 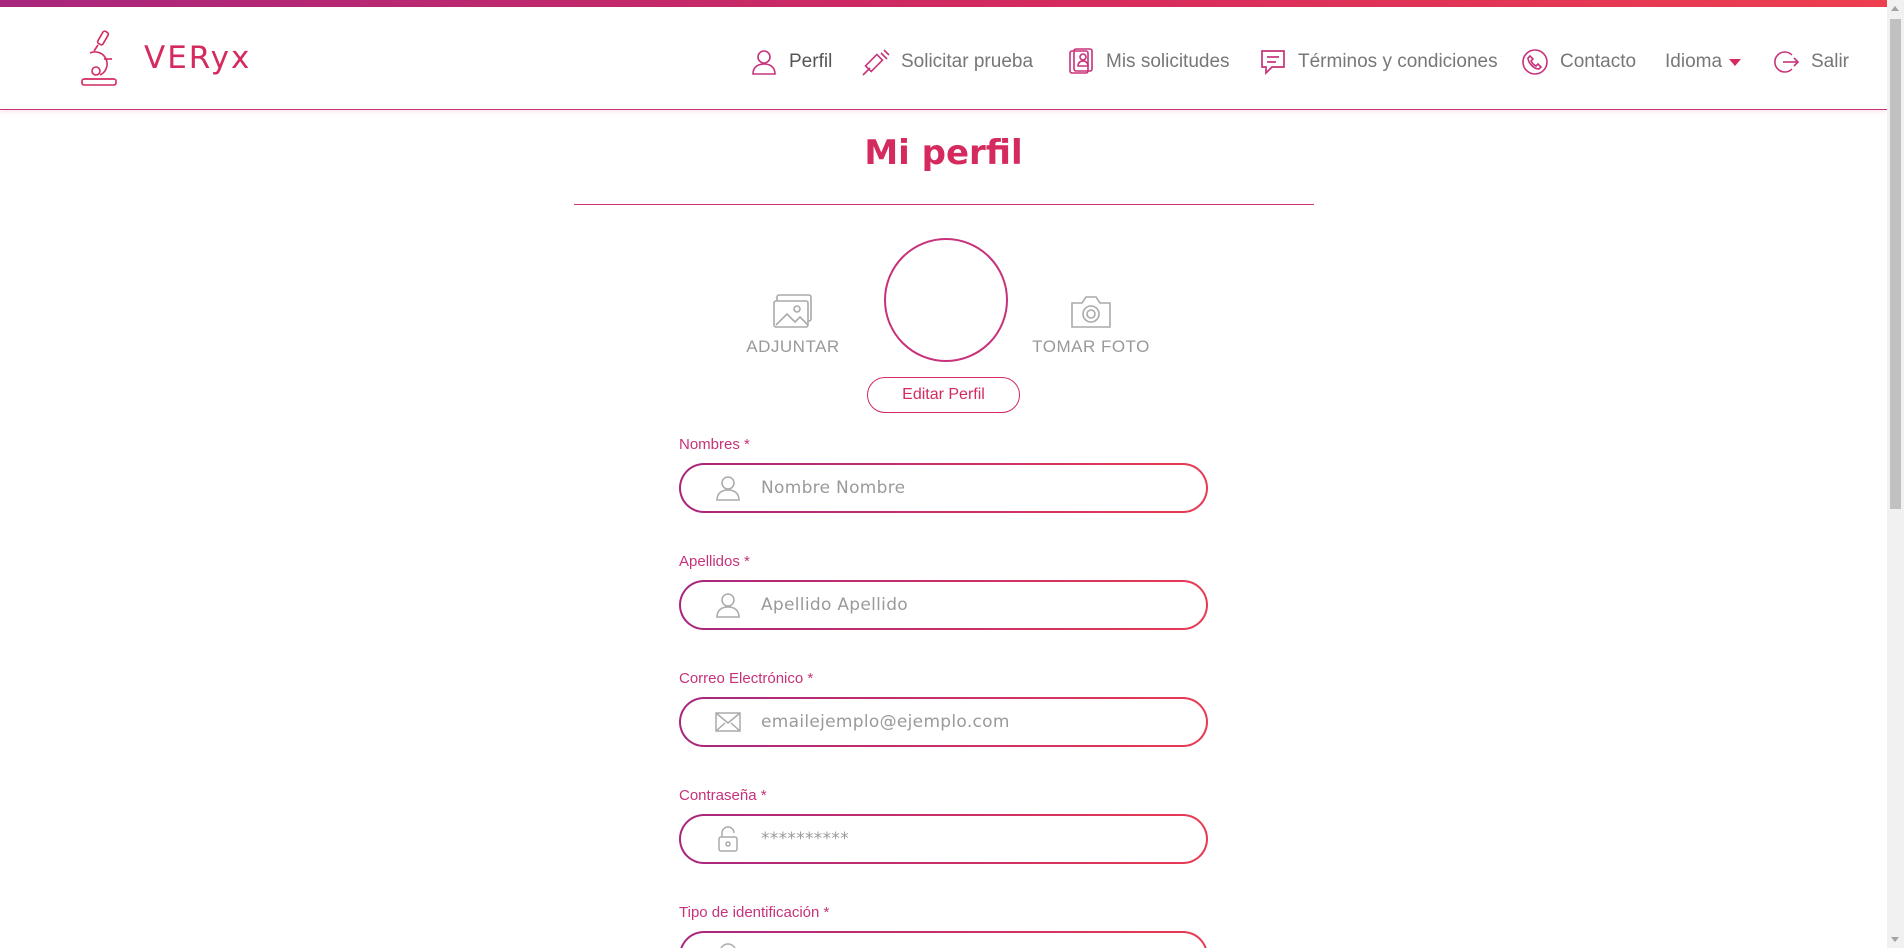 I want to click on nav-idioma-dropdown: Idioma, so click(x=1703, y=62).